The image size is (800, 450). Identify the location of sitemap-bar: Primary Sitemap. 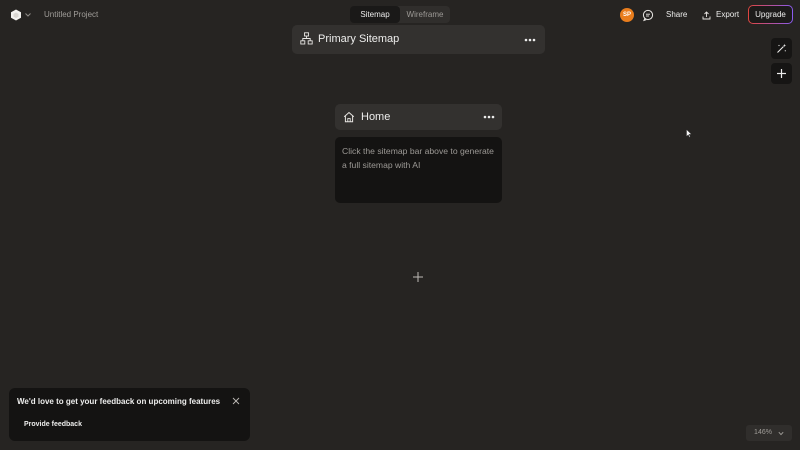
(418, 39).